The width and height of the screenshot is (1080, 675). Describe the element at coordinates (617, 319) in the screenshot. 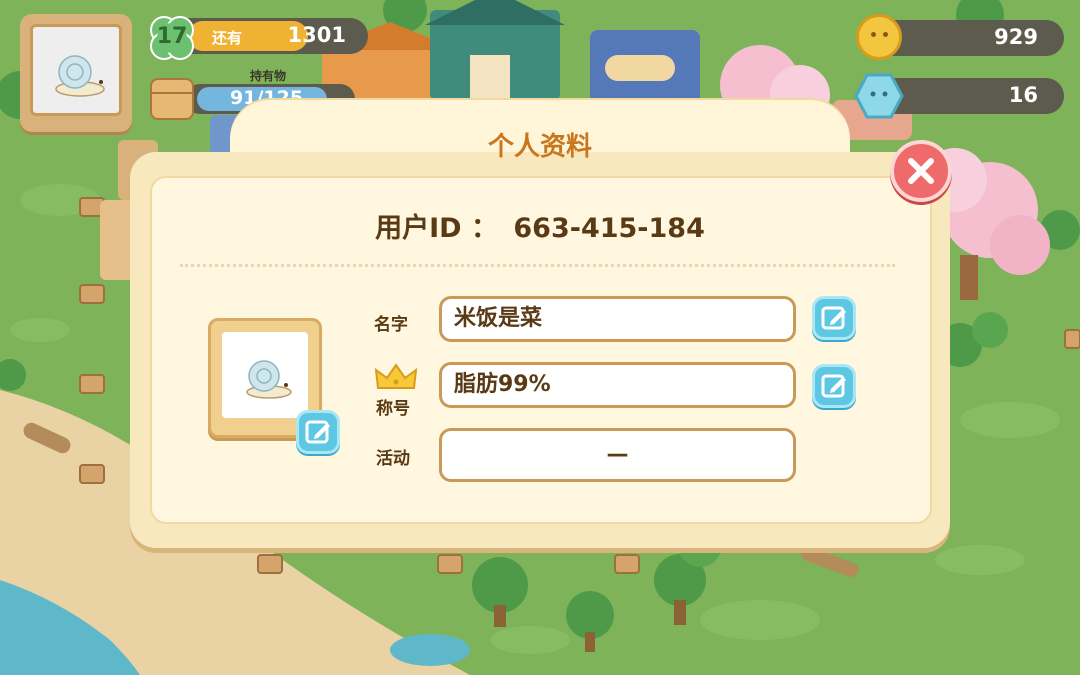

I see `name-field: 米饭是菜` at that location.